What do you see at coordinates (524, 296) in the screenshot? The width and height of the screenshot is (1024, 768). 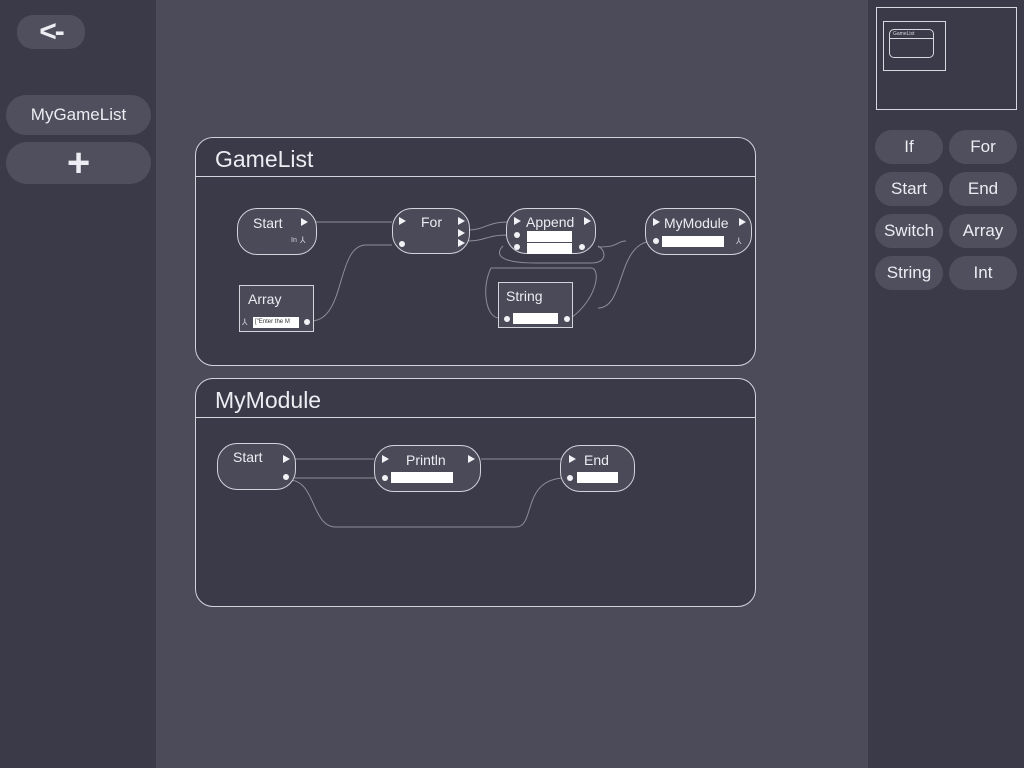 I see `string-node-title: String` at bounding box center [524, 296].